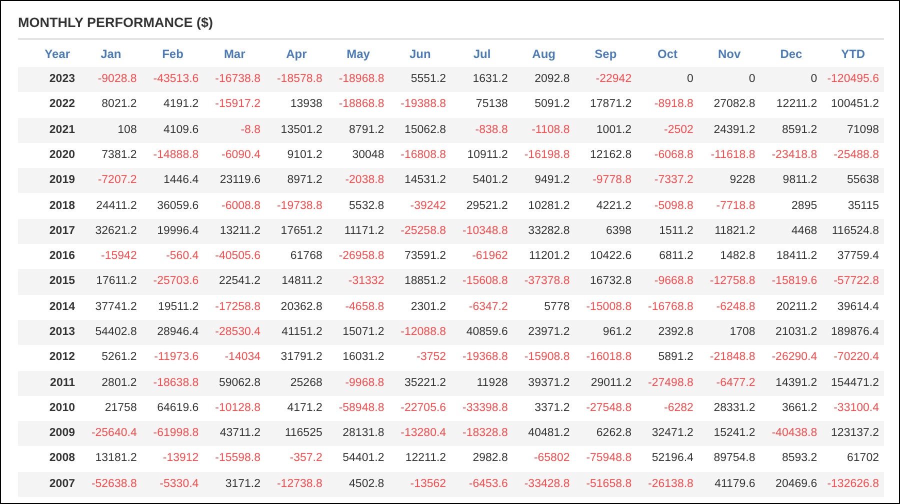  I want to click on value-cell: -61962, so click(482, 257).